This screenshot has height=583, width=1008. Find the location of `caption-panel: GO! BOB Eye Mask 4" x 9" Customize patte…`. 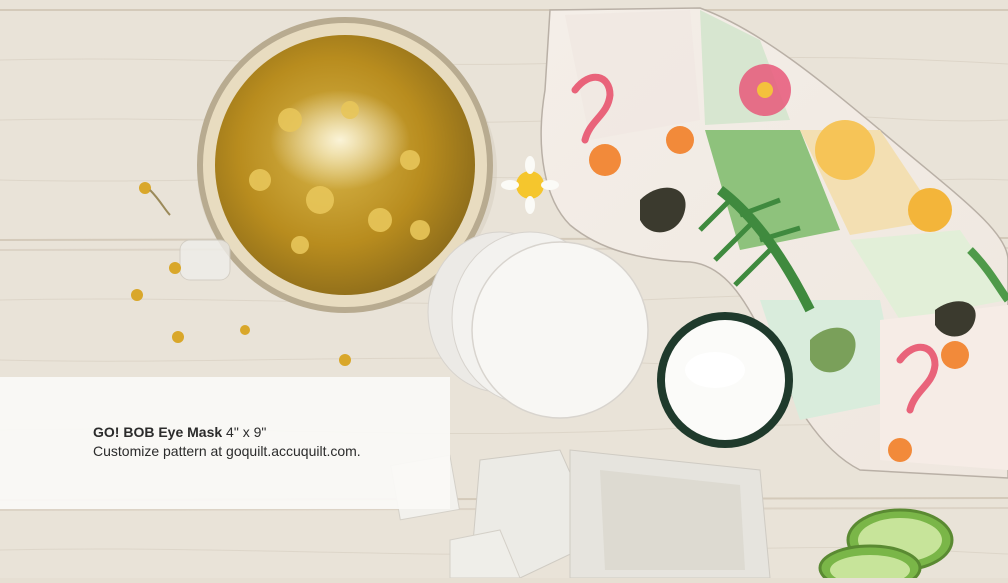

caption-panel: GO! BOB Eye Mask 4" x 9" Customize patte… is located at coordinates (225, 443).